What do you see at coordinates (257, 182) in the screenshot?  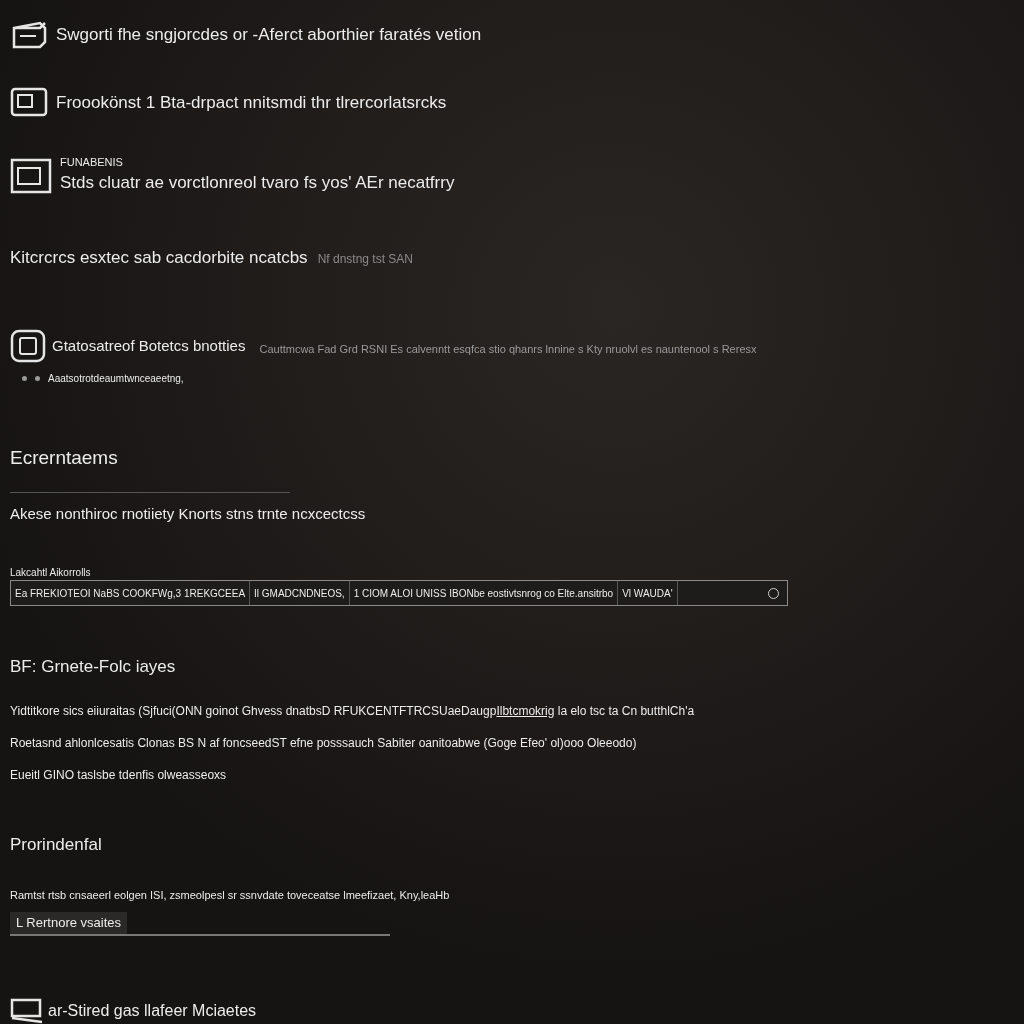 I see `feature-text: Stds cluatr ae vorctlonreol tvaro fs yos' AEr necatfrry` at bounding box center [257, 182].